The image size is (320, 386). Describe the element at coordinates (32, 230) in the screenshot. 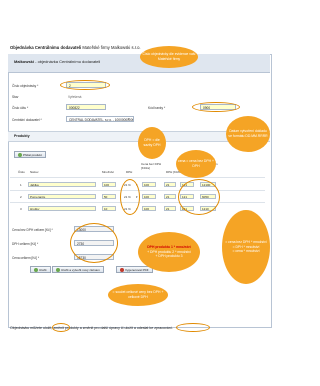

I see `total-no-vat-label: Cena bez DPH celkem [Kč] *` at that location.